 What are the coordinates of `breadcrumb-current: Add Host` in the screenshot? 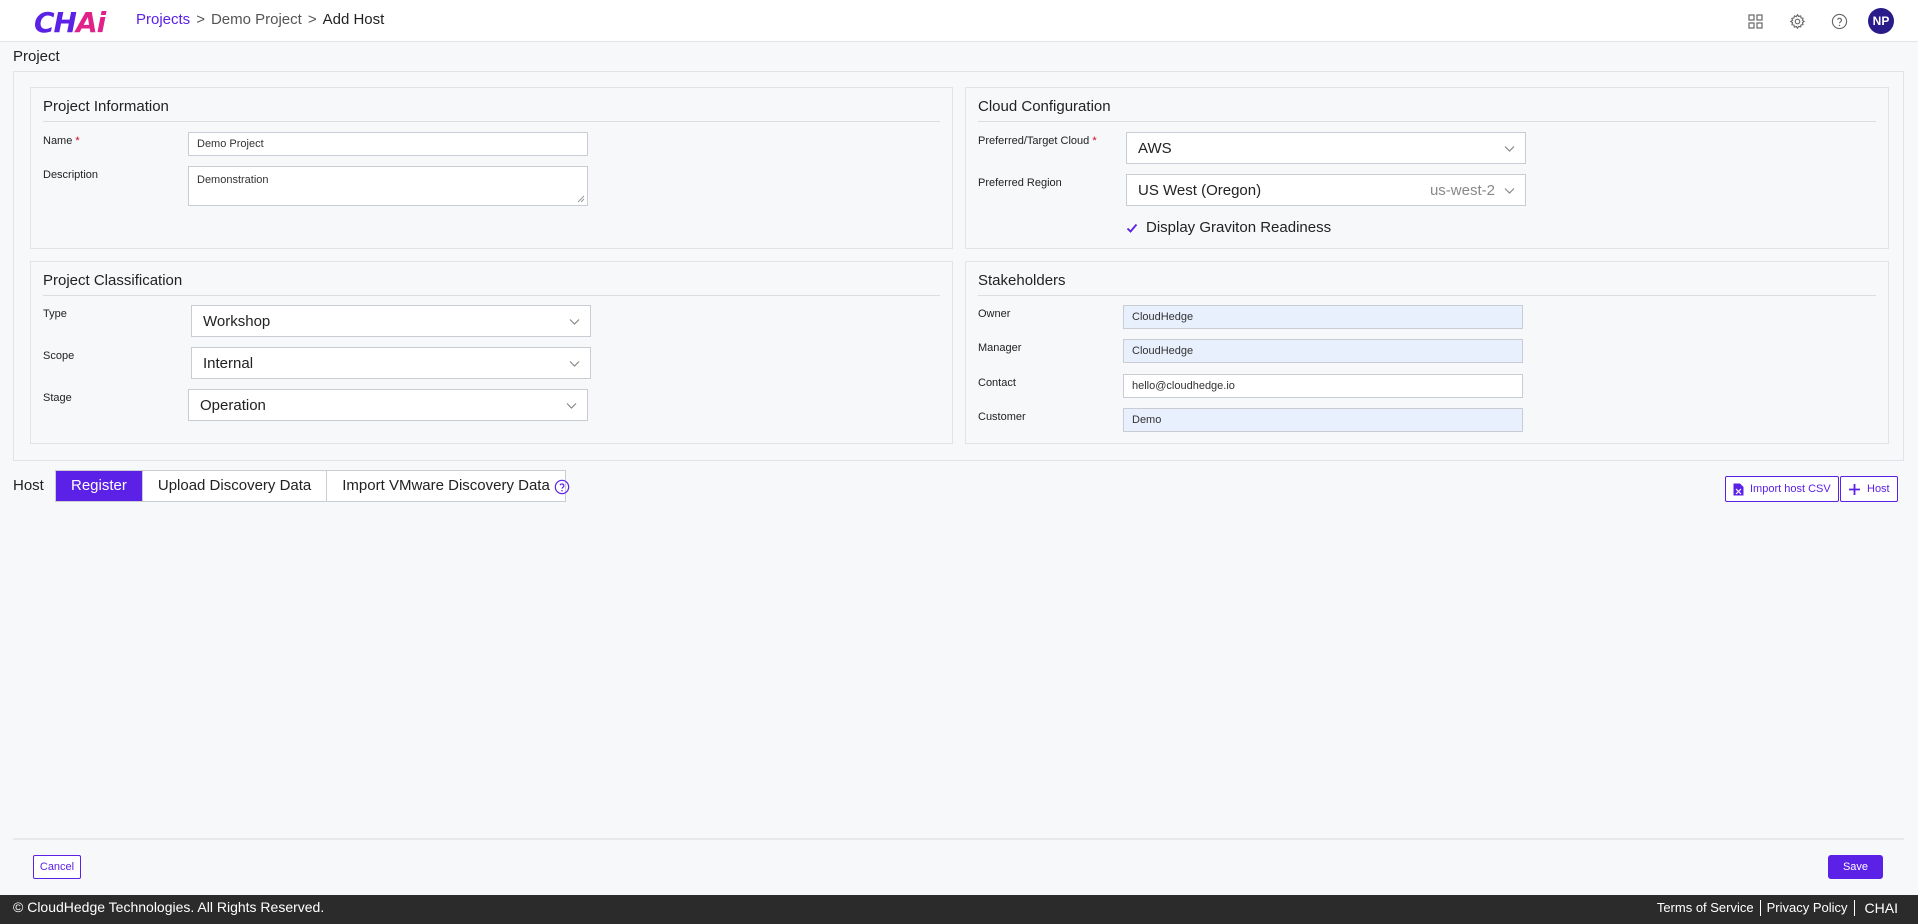 It's located at (353, 19).